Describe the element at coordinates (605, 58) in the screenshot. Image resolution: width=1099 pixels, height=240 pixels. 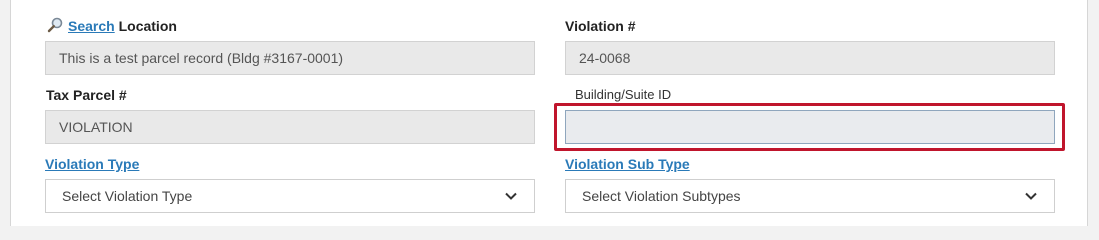
I see `violation-number-value: 24-0068` at that location.